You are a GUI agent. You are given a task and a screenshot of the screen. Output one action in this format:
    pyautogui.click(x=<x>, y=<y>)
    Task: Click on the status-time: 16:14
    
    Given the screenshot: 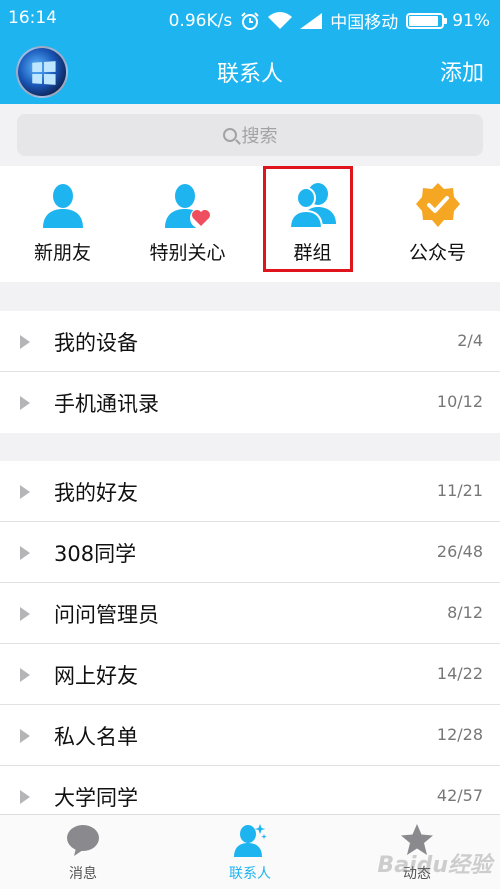 What is the action you would take?
    pyautogui.click(x=32, y=18)
    